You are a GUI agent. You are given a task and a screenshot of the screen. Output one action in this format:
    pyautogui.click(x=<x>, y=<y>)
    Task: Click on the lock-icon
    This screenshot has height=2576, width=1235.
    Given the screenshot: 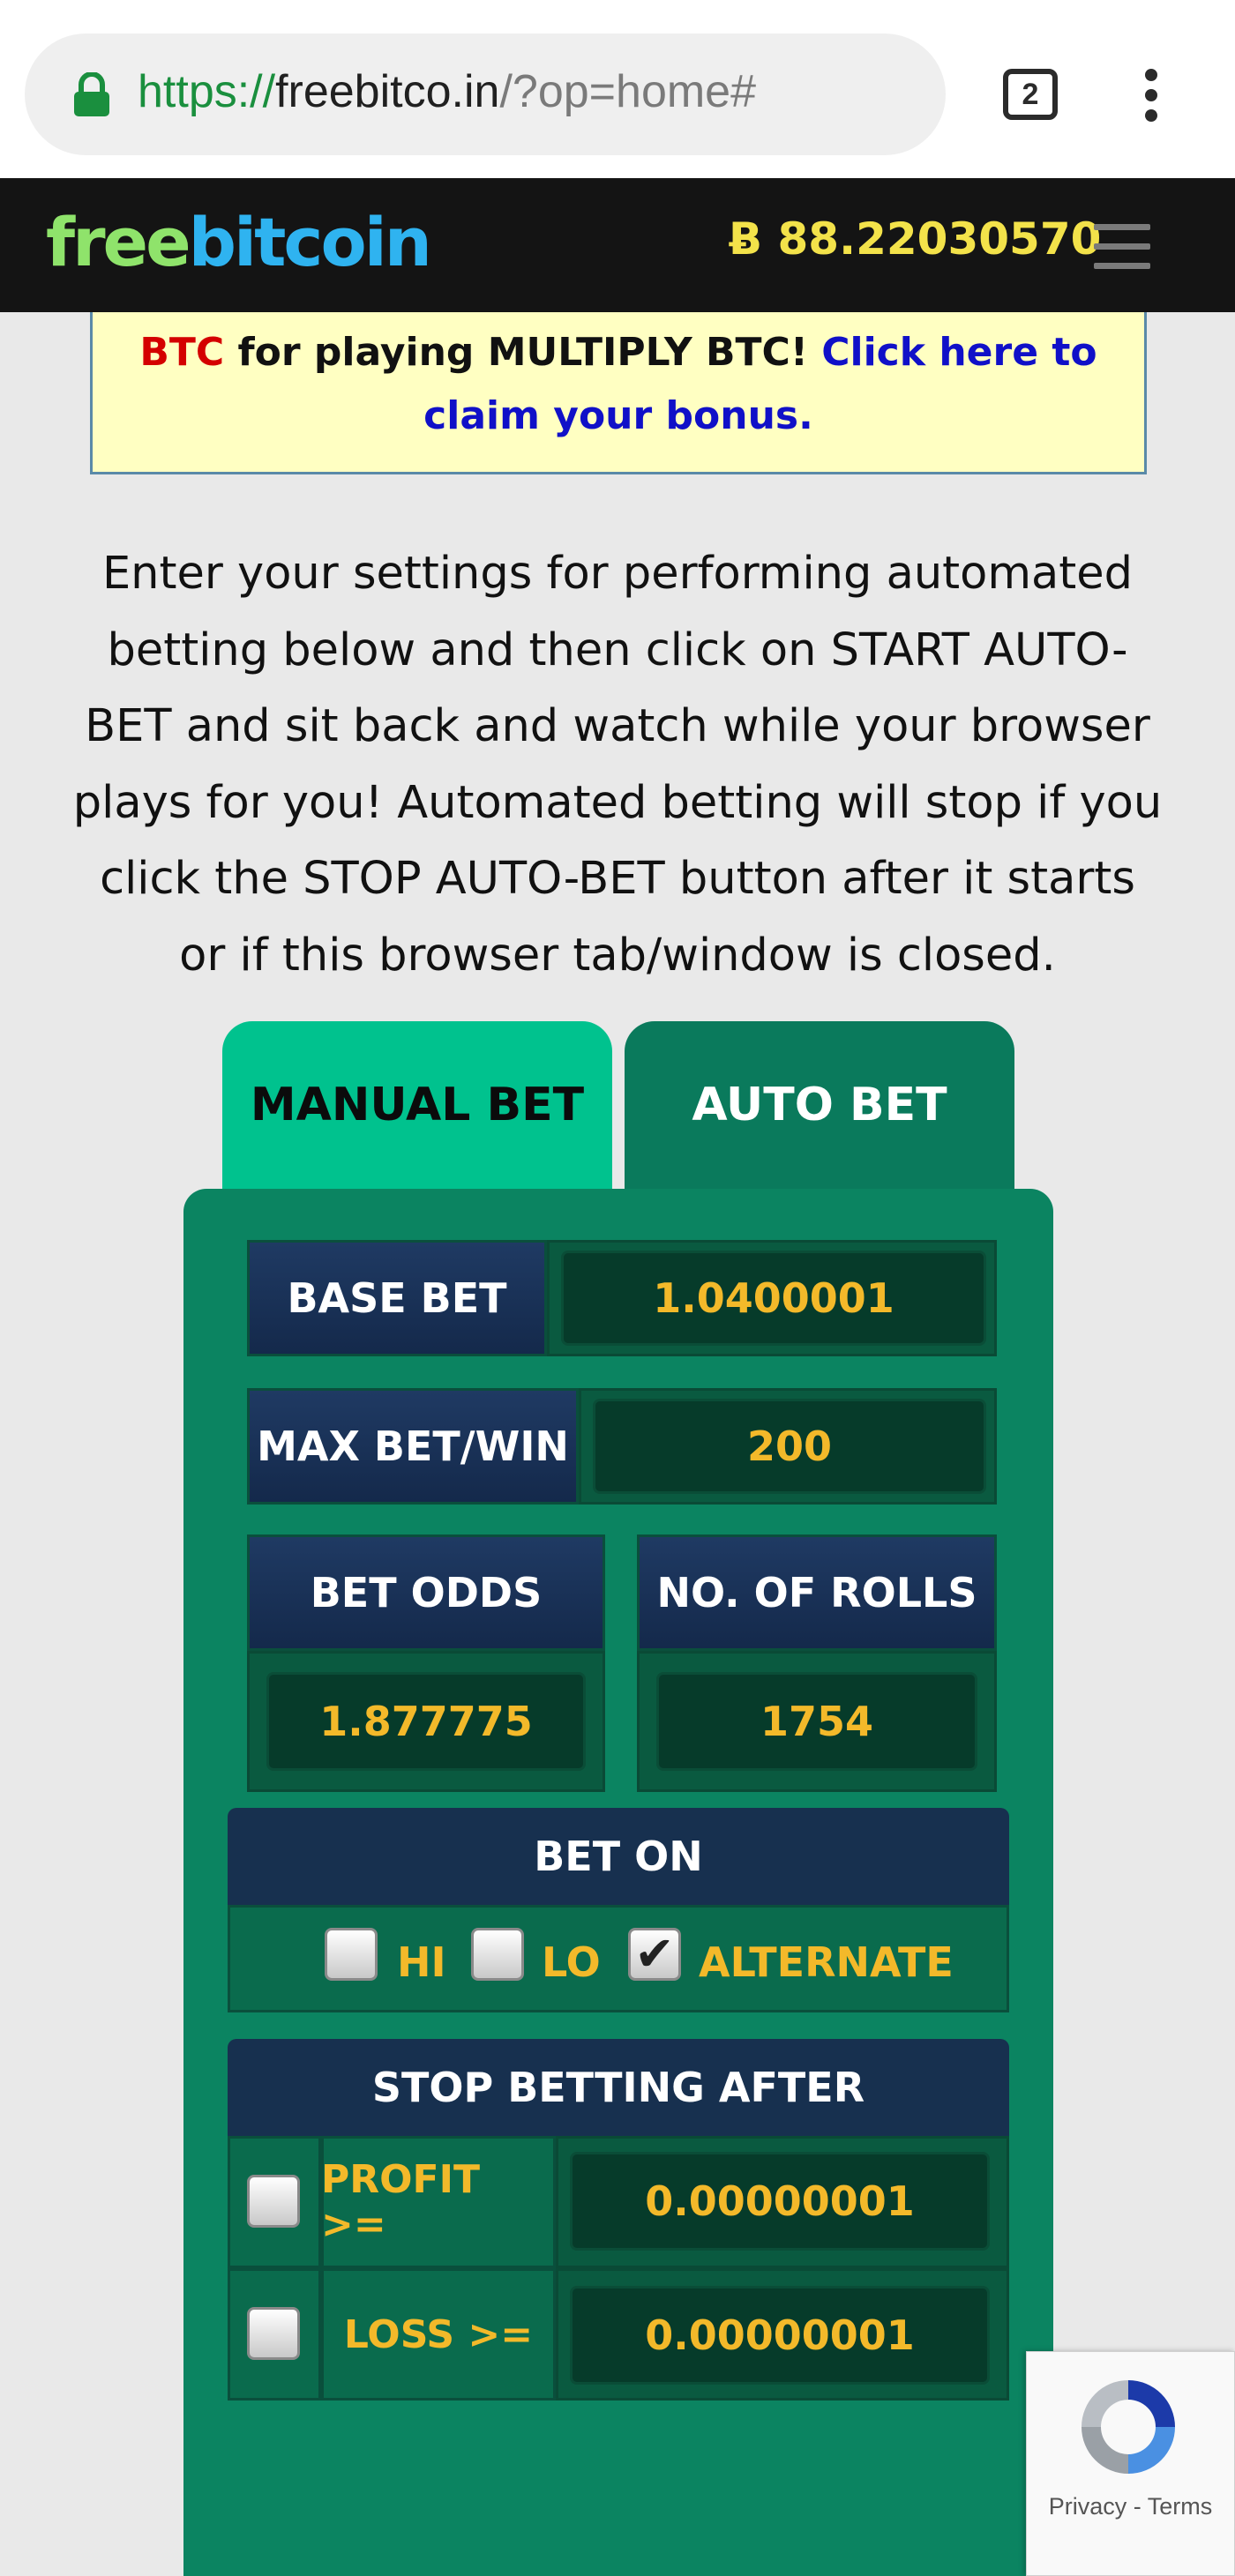 What is the action you would take?
    pyautogui.click(x=91, y=94)
    